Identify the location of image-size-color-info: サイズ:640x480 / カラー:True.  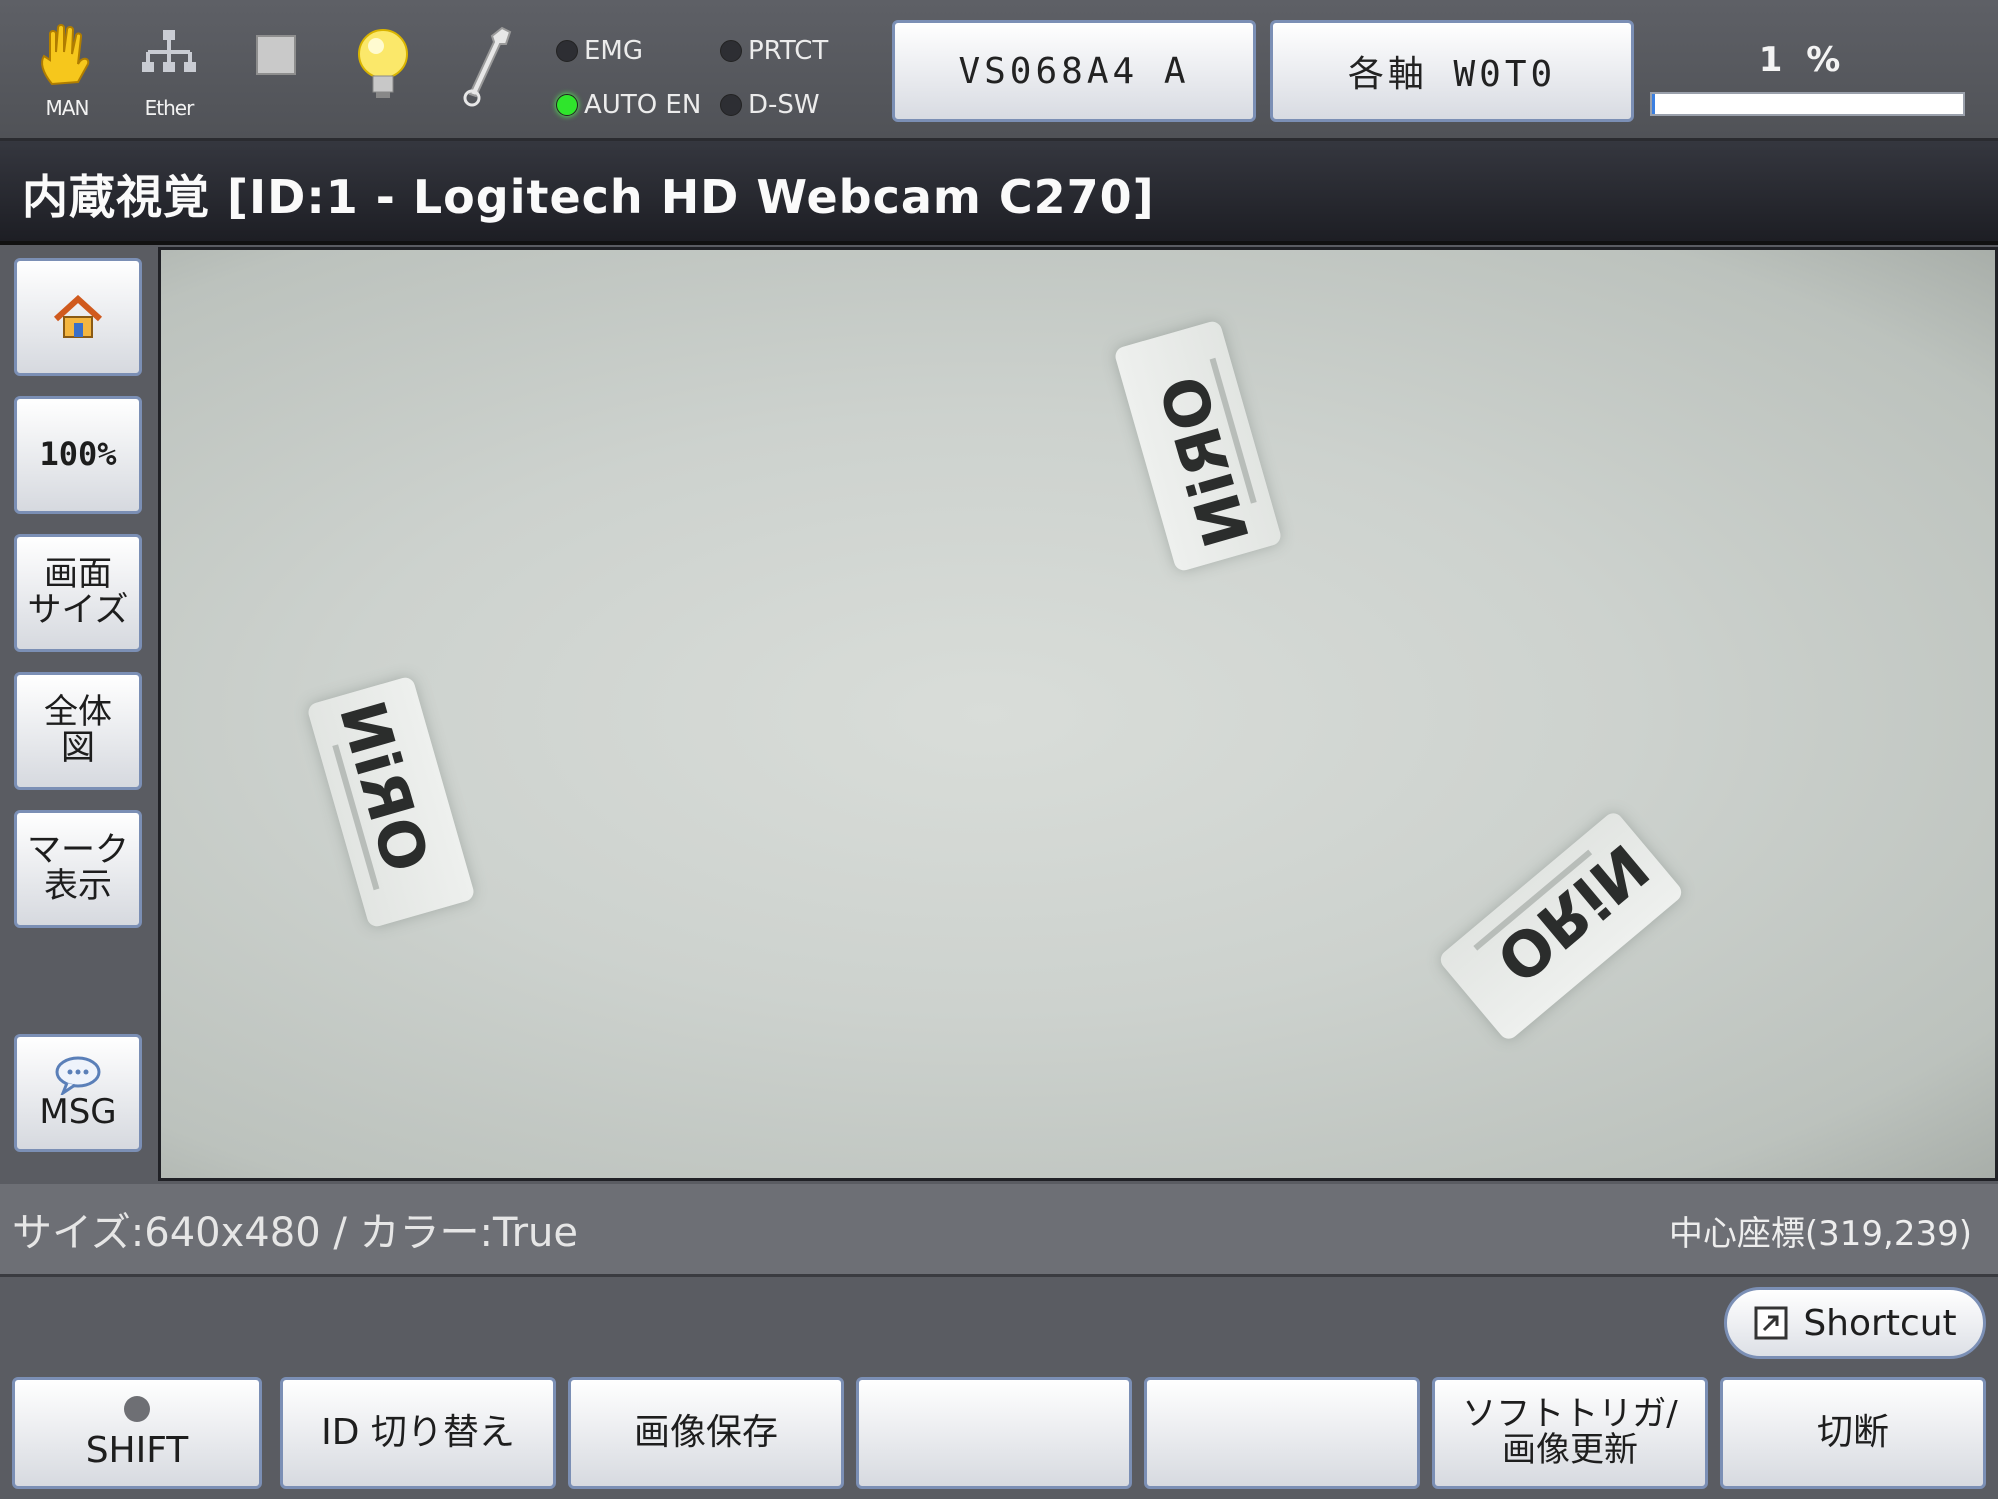
(295, 1233).